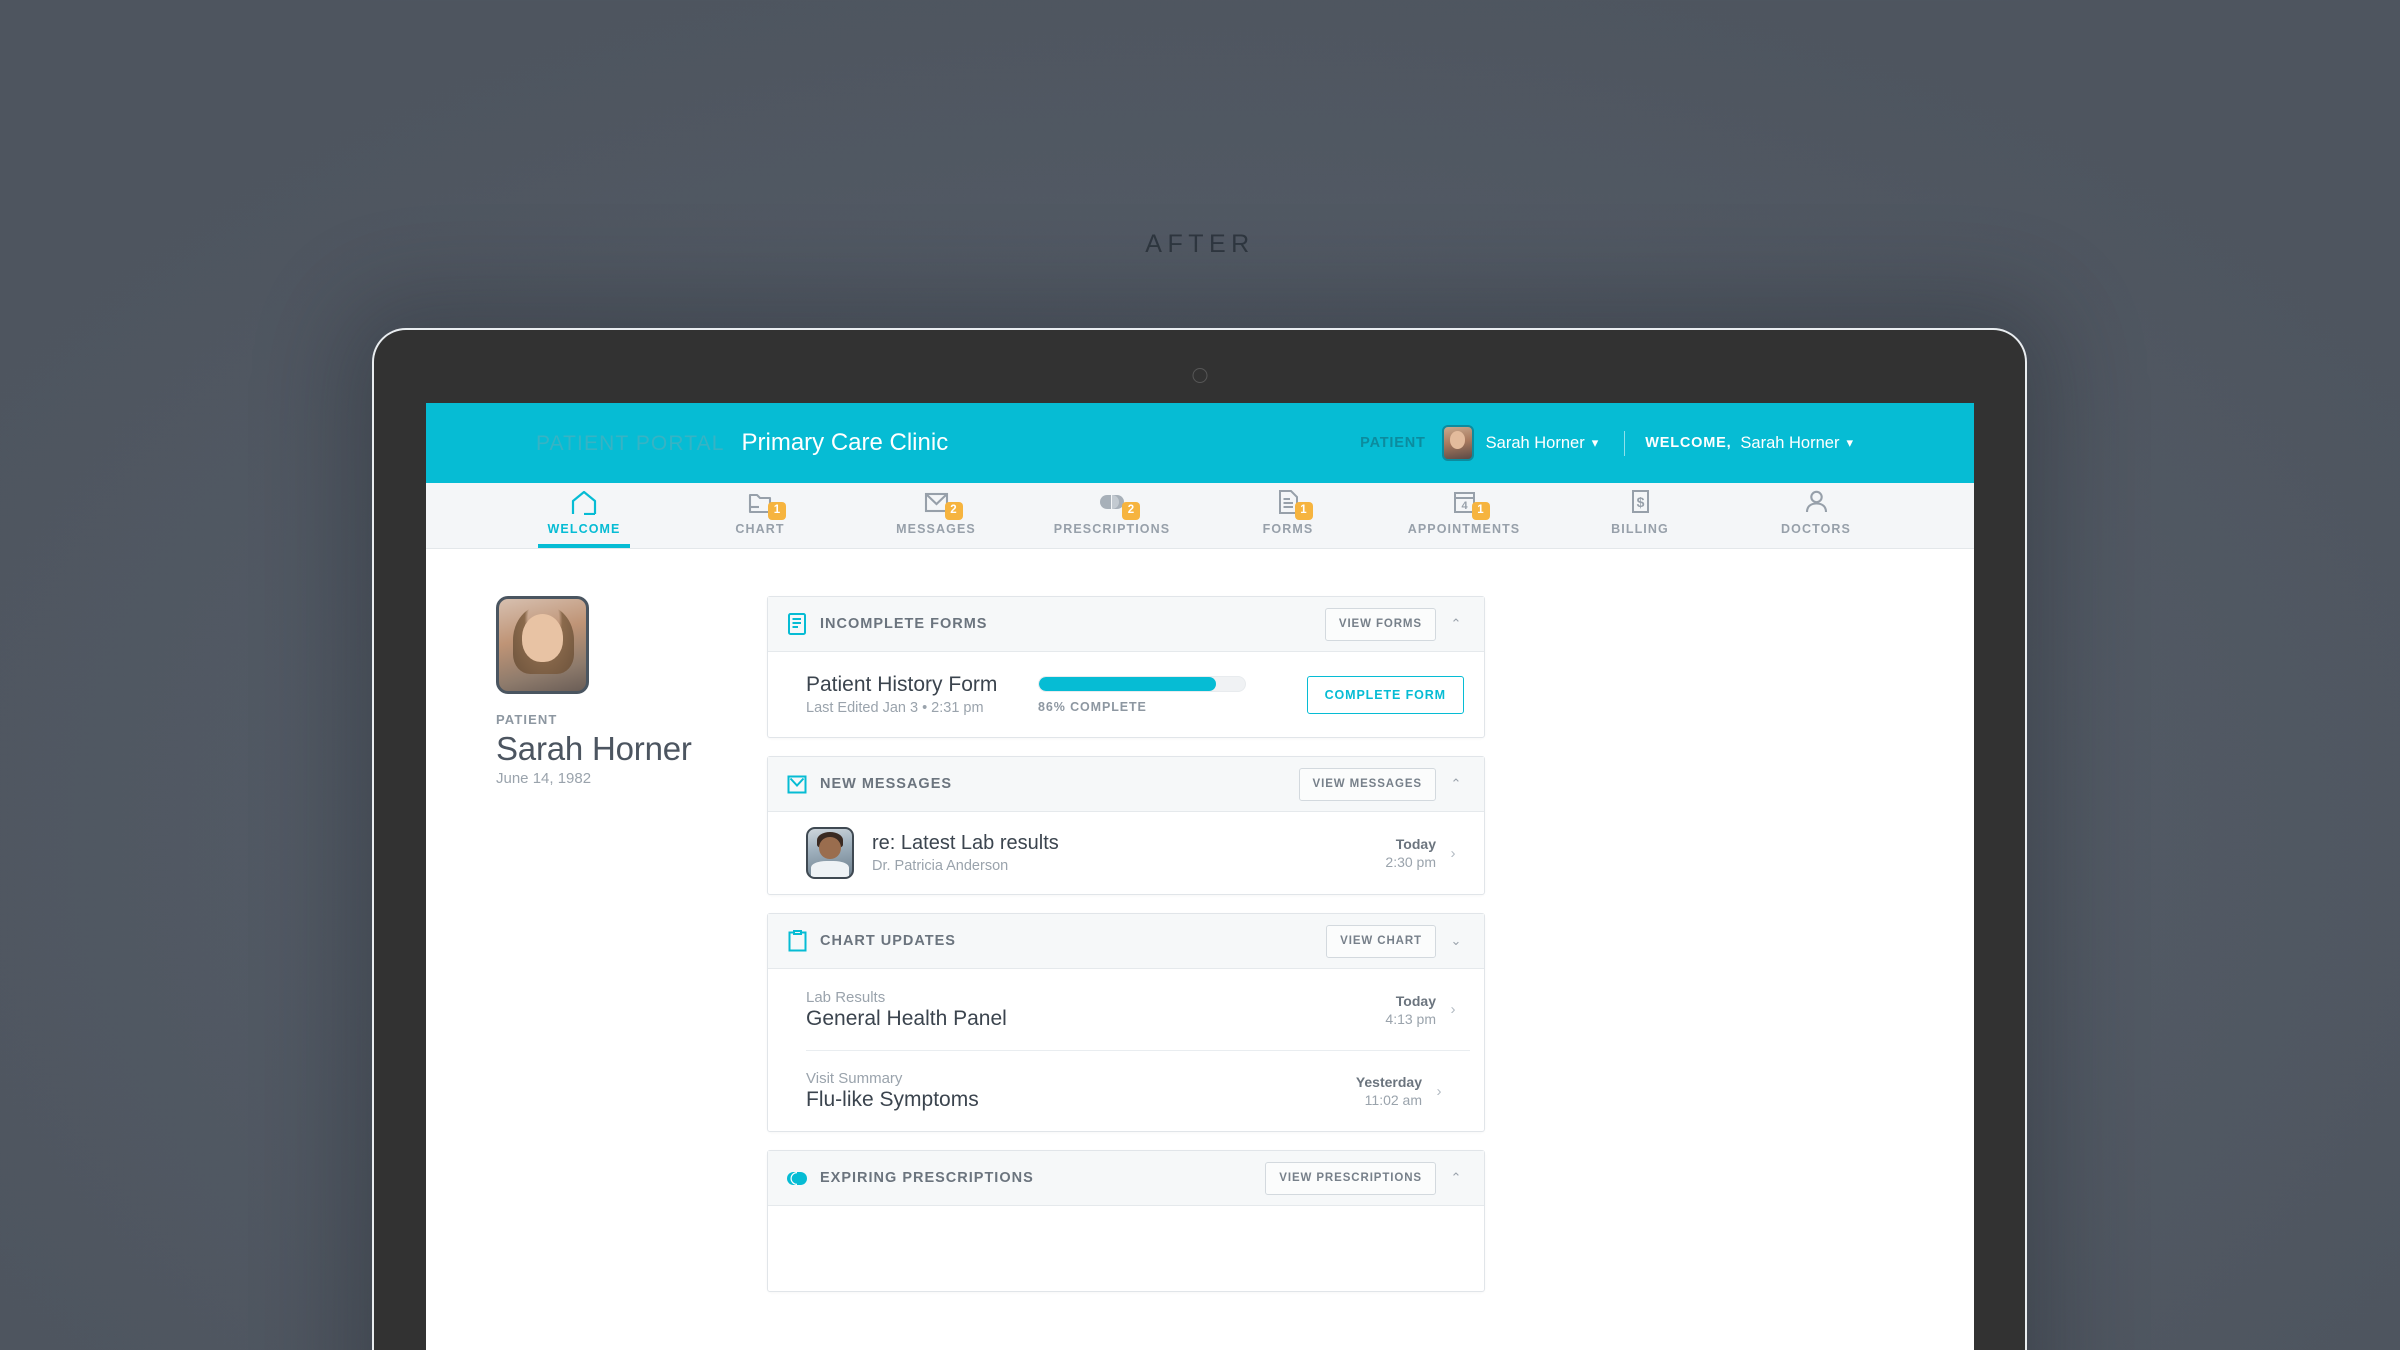 This screenshot has width=2400, height=1350. Describe the element at coordinates (1439, 1091) in the screenshot. I see `chevron-right-icon-chart-1: ›` at that location.